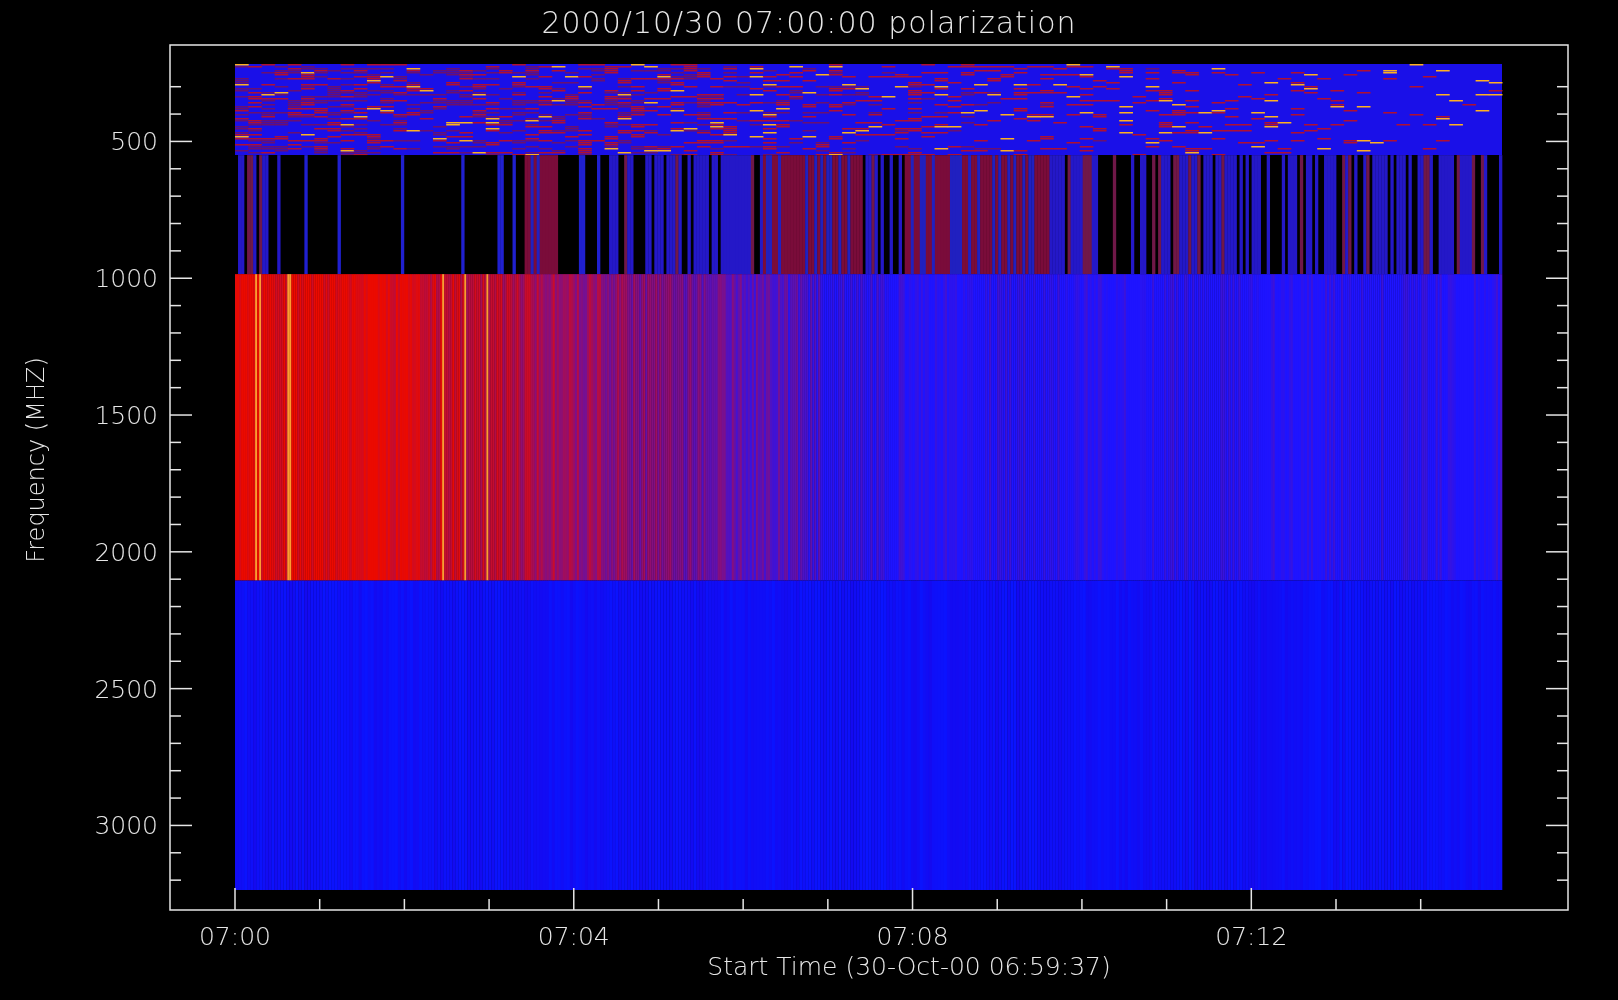  What do you see at coordinates (126, 416) in the screenshot?
I see `y-tick-label: 1500` at bounding box center [126, 416].